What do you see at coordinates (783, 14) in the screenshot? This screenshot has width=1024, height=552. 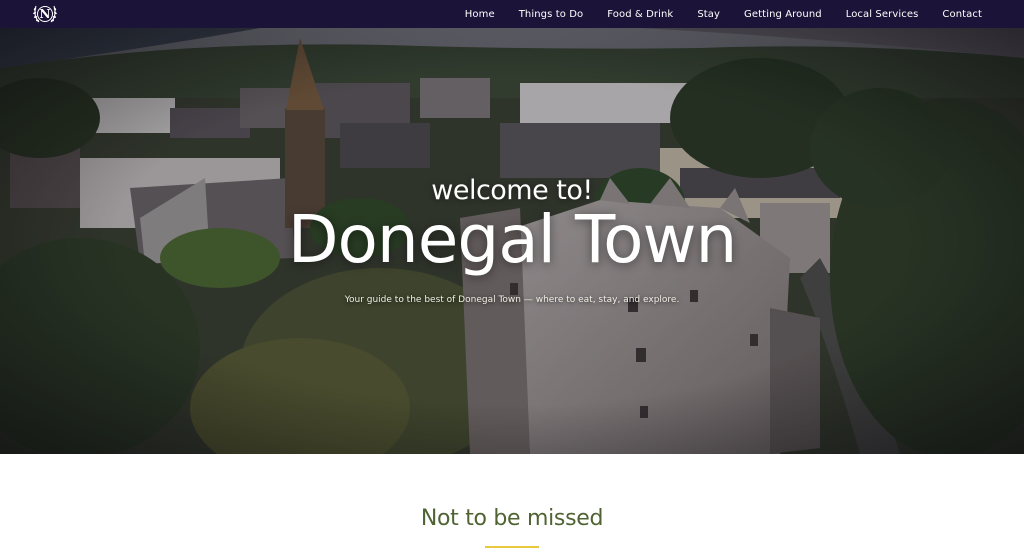 I see `nav-link-getting-around: Getting Around` at bounding box center [783, 14].